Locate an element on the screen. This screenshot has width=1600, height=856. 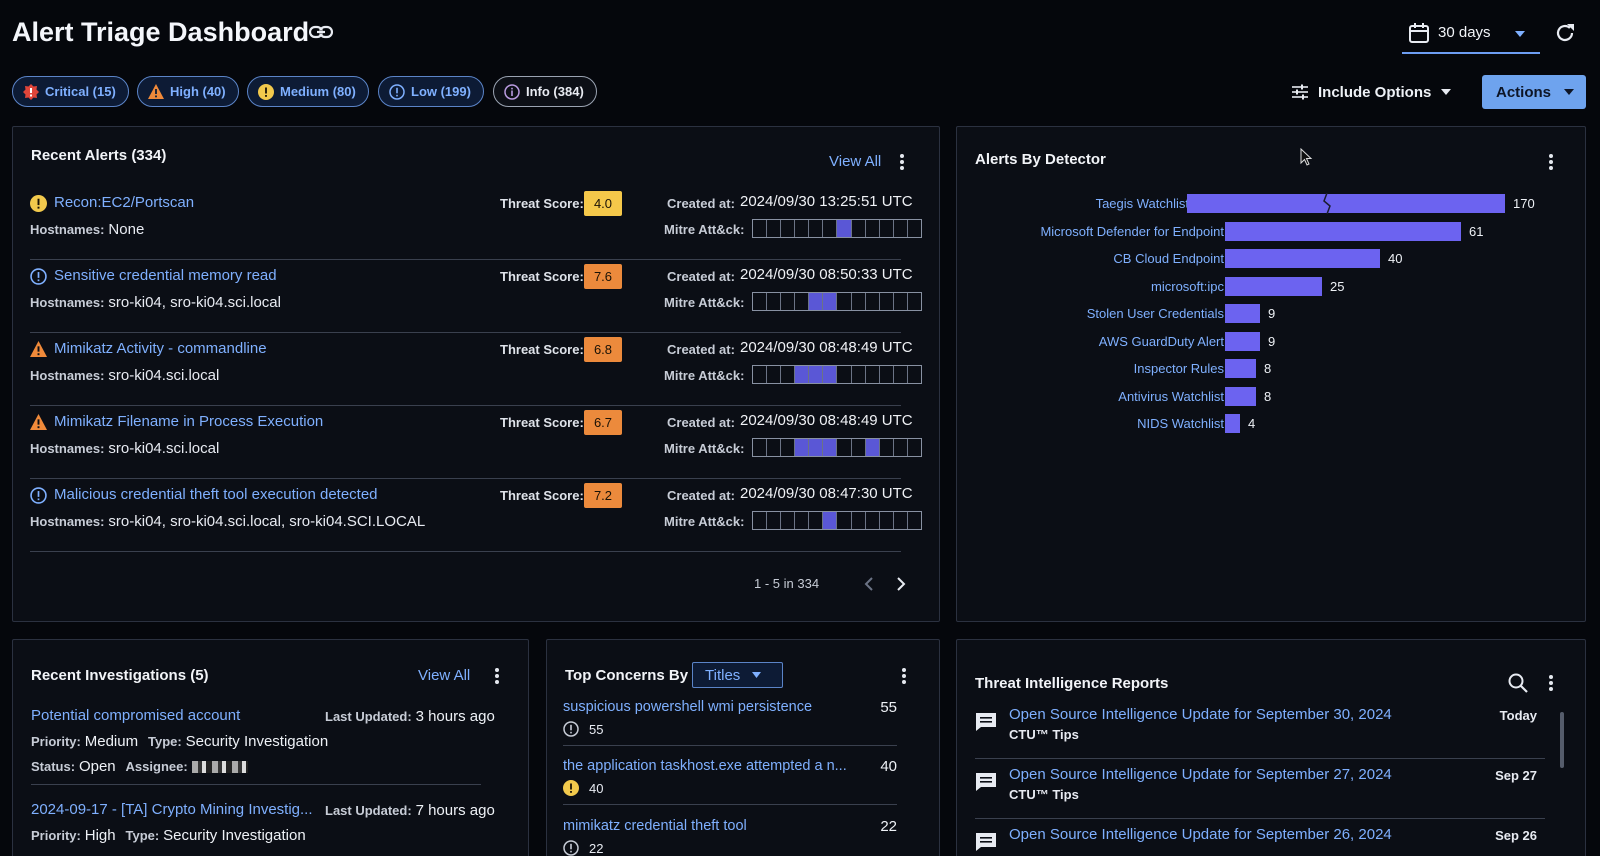
hostnames: Hostnames: None is located at coordinates (87, 229).